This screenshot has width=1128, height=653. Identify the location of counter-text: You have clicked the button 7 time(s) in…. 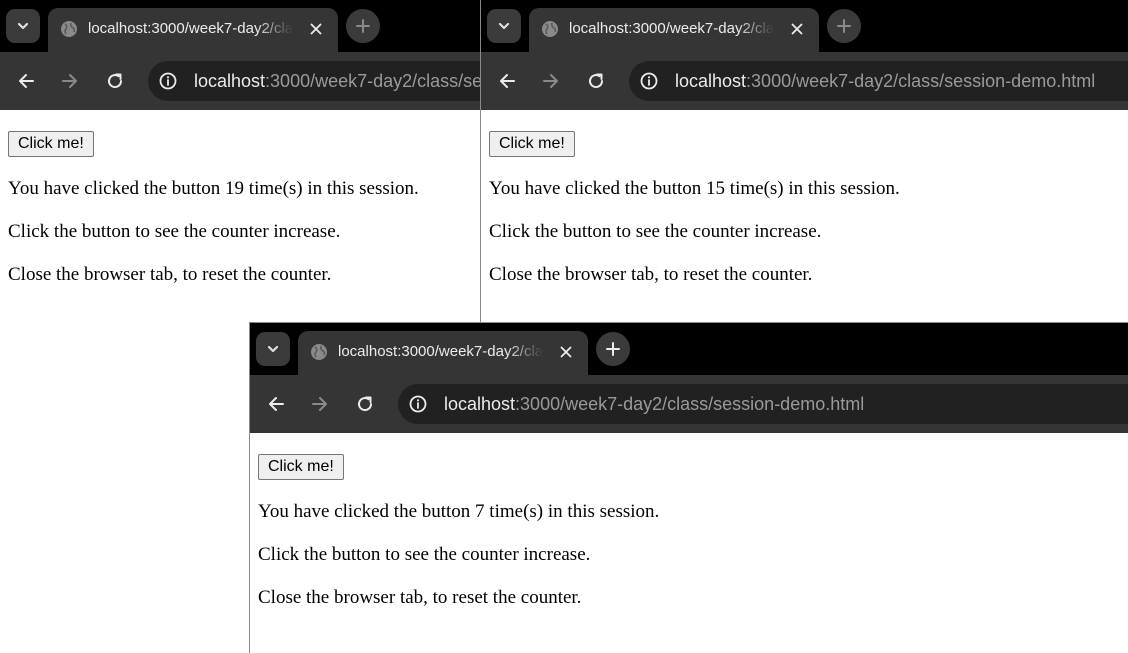
(459, 511).